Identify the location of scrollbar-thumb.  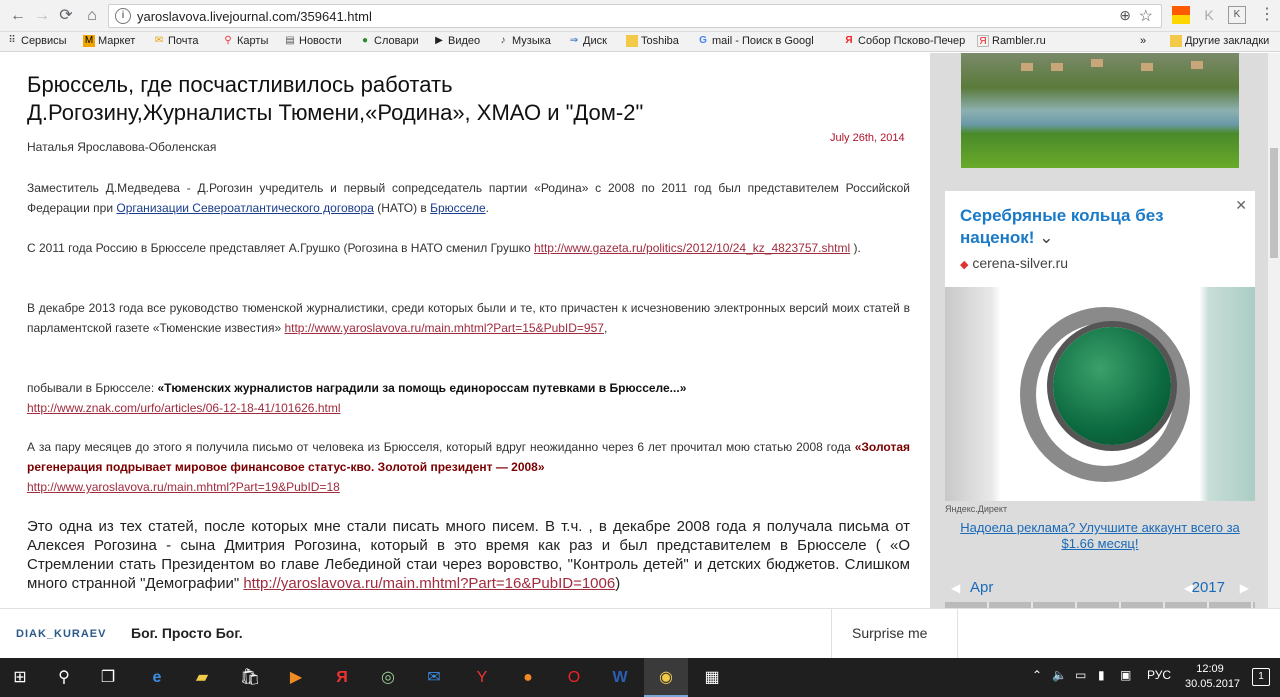
(1274, 203).